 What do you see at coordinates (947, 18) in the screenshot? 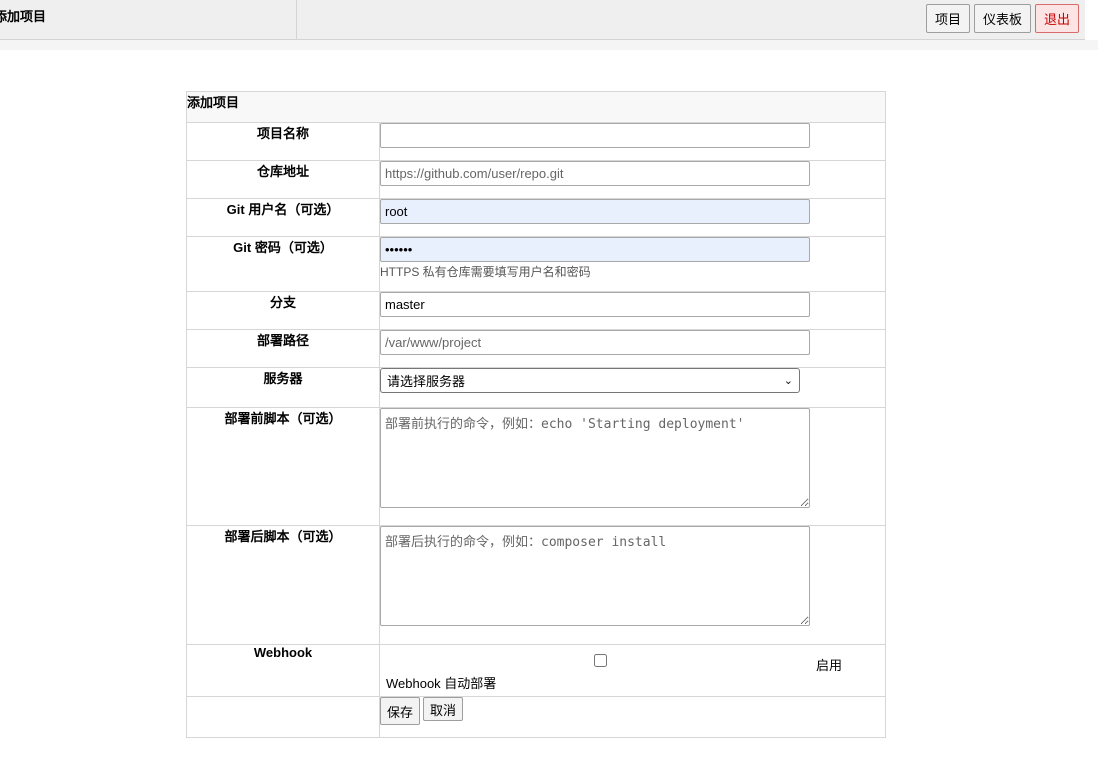
I see `projects-button: 项目` at bounding box center [947, 18].